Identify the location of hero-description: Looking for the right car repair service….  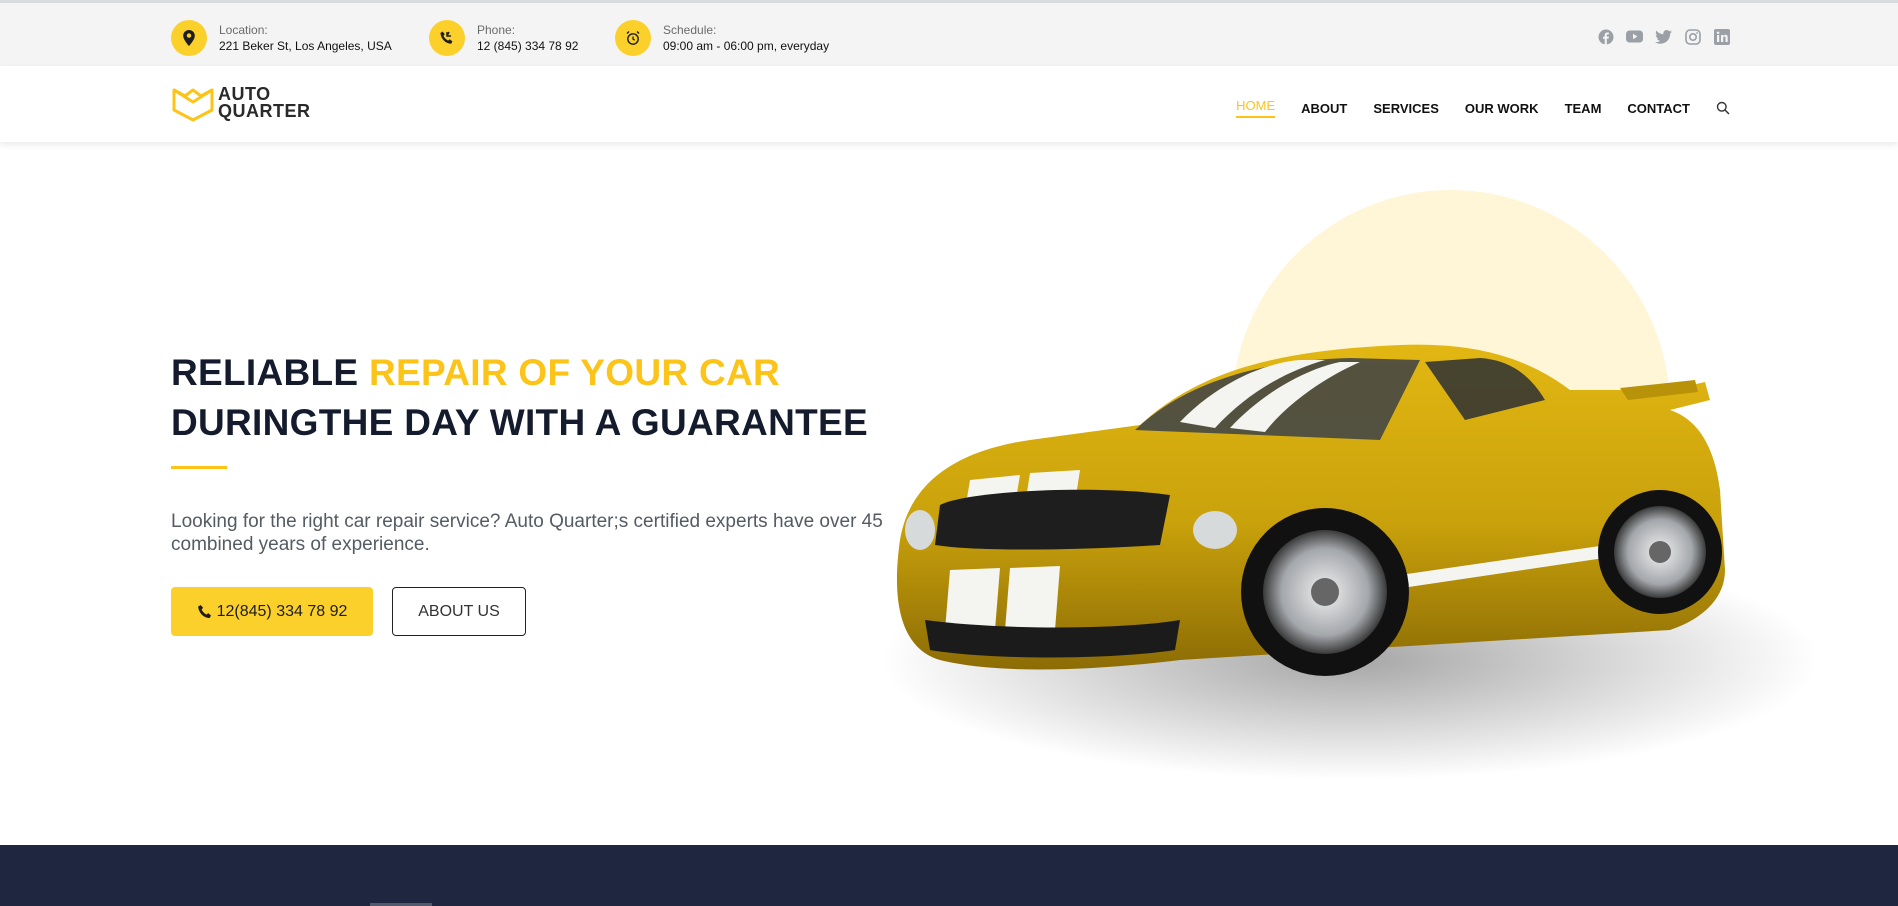
(527, 533).